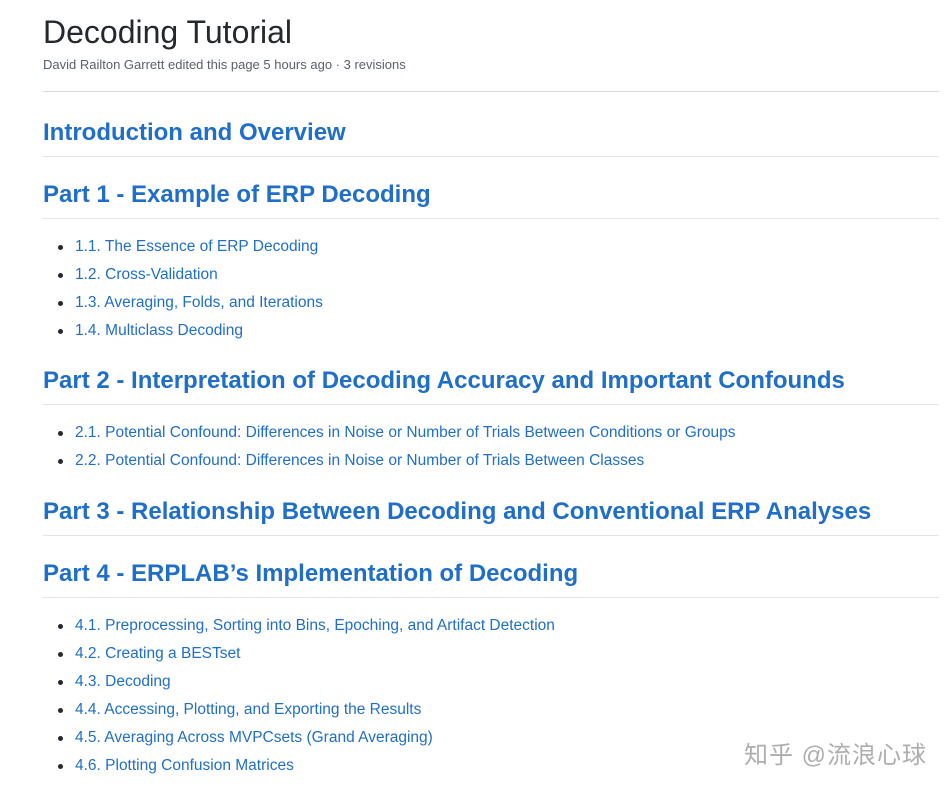  What do you see at coordinates (491, 682) in the screenshot?
I see `list-item: 4.3. Decoding` at bounding box center [491, 682].